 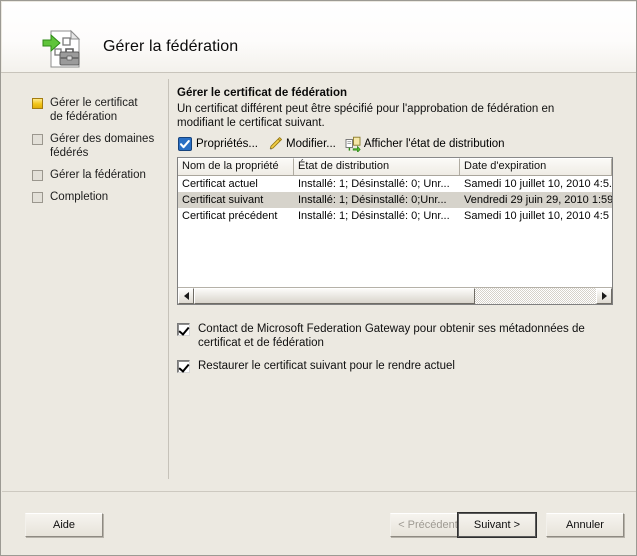 I want to click on distribution-status-icon, so click(x=353, y=145).